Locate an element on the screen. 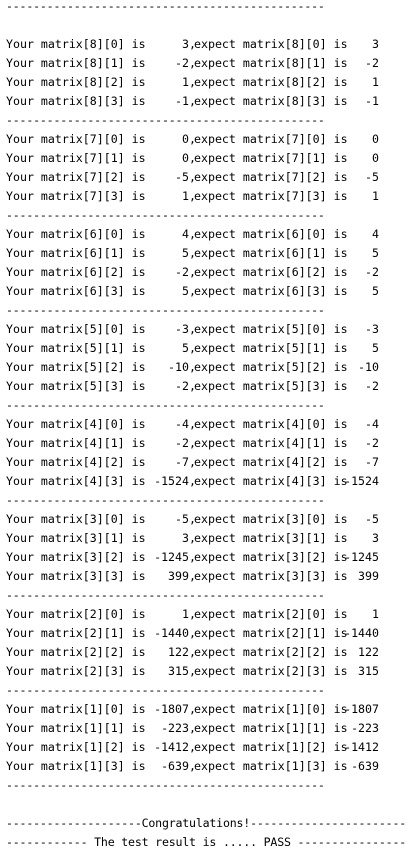 The width and height of the screenshot is (408, 865). expected-value: -1 is located at coordinates (372, 101).